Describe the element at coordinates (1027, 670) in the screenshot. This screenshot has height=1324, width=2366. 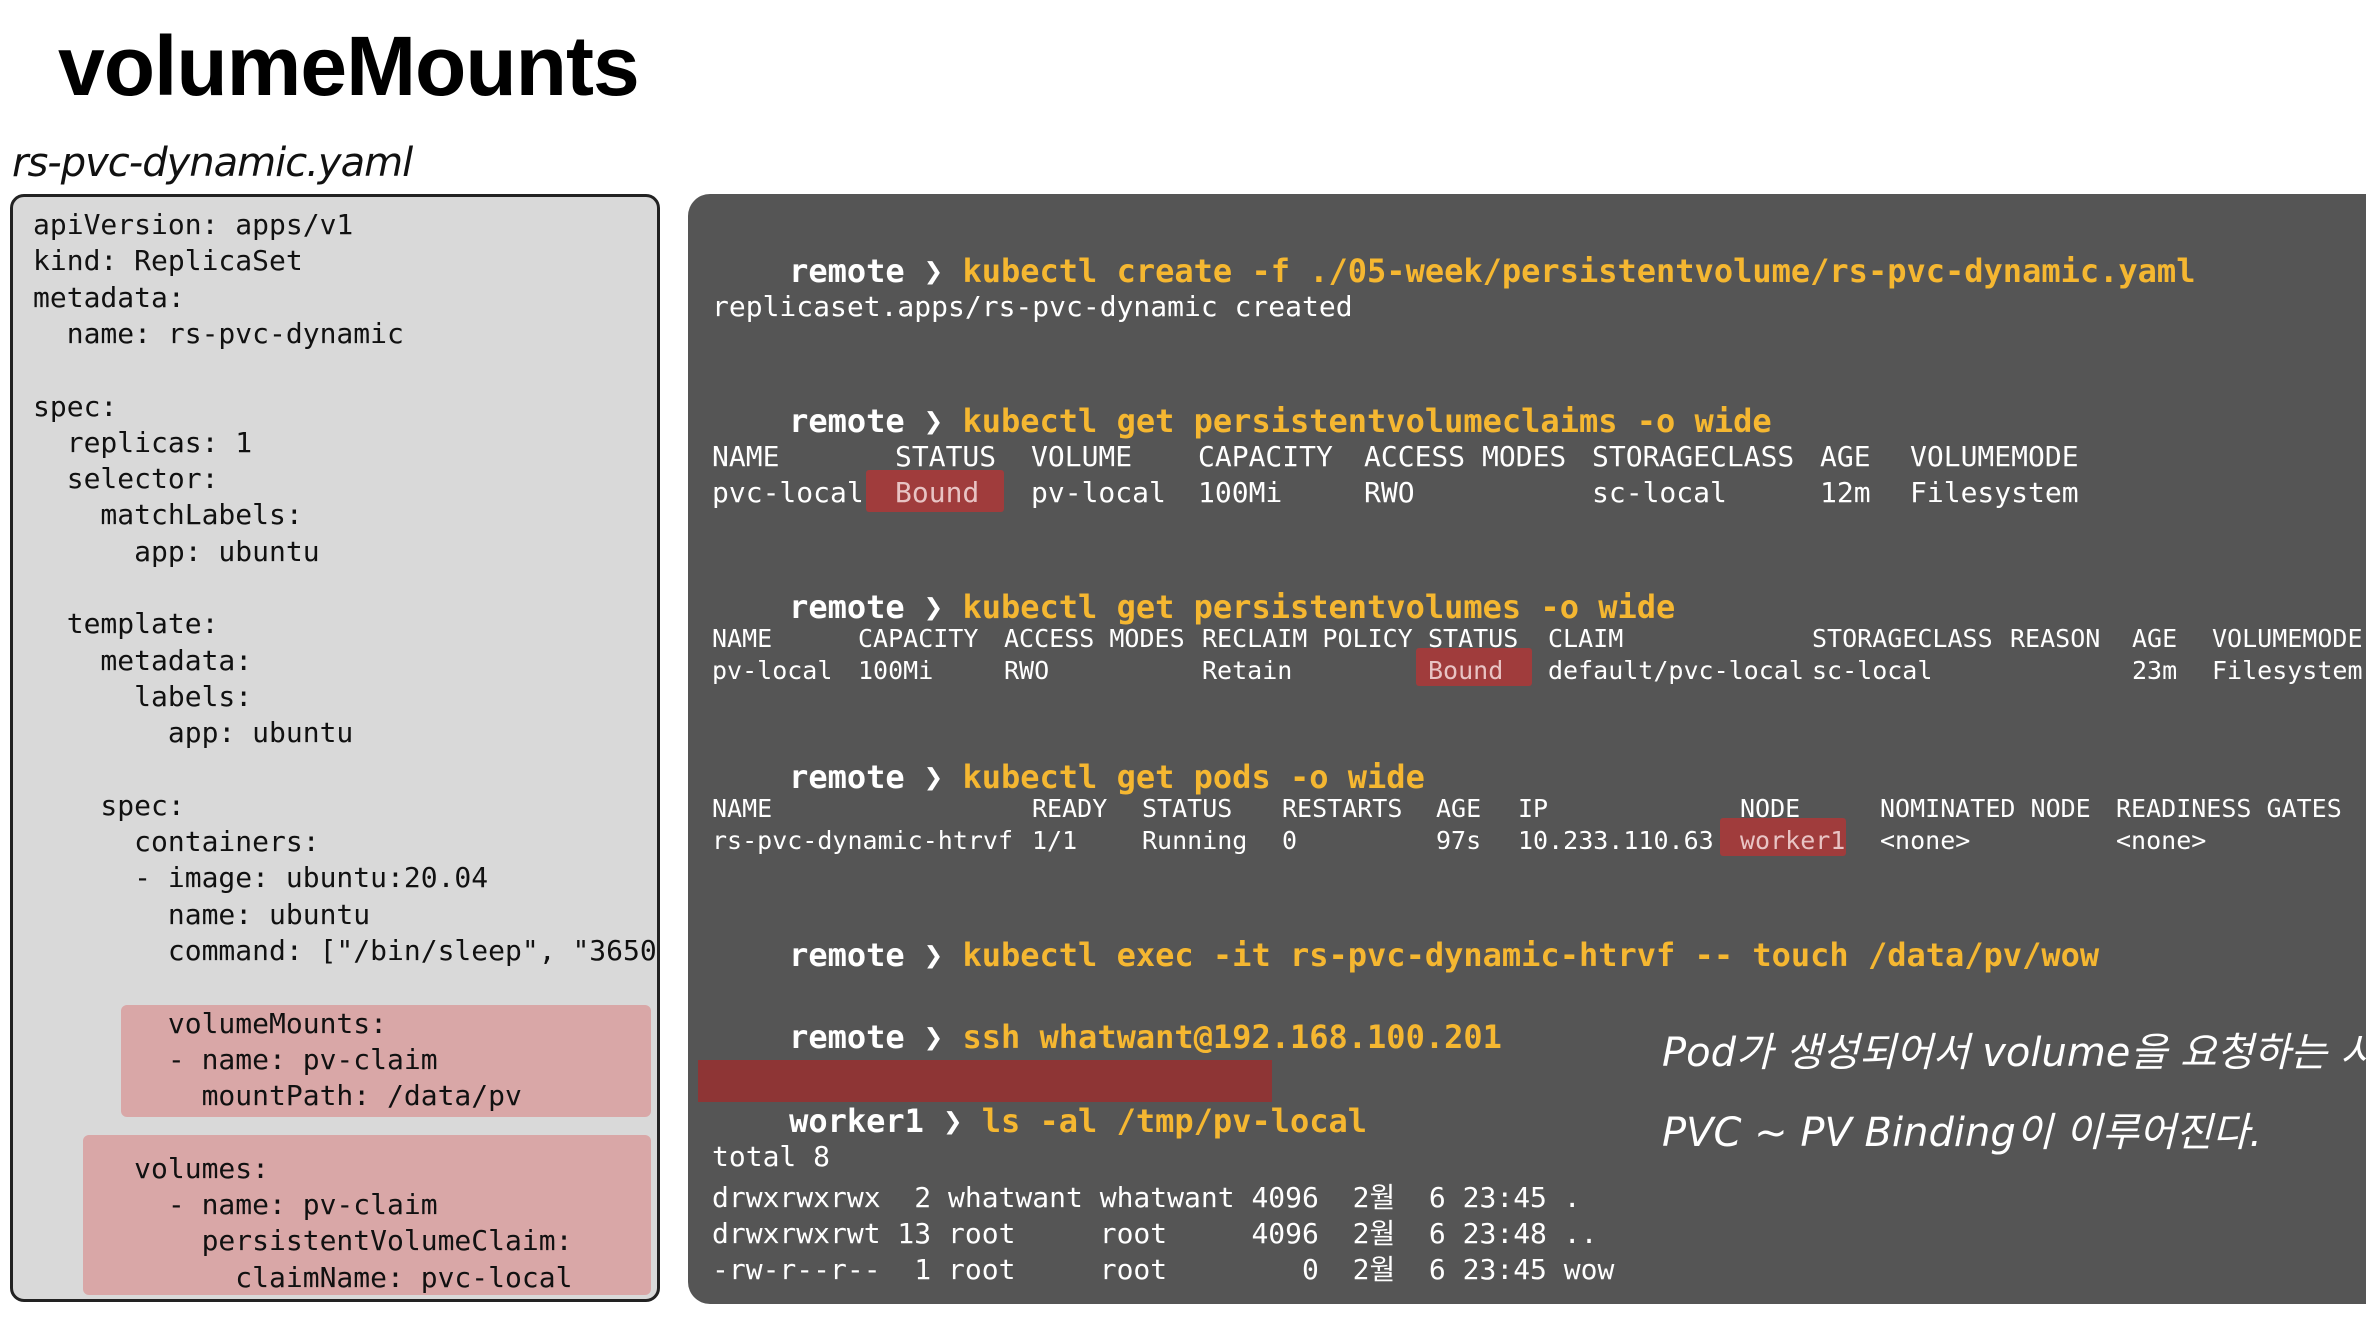
I see `pv-cell: RWO` at that location.